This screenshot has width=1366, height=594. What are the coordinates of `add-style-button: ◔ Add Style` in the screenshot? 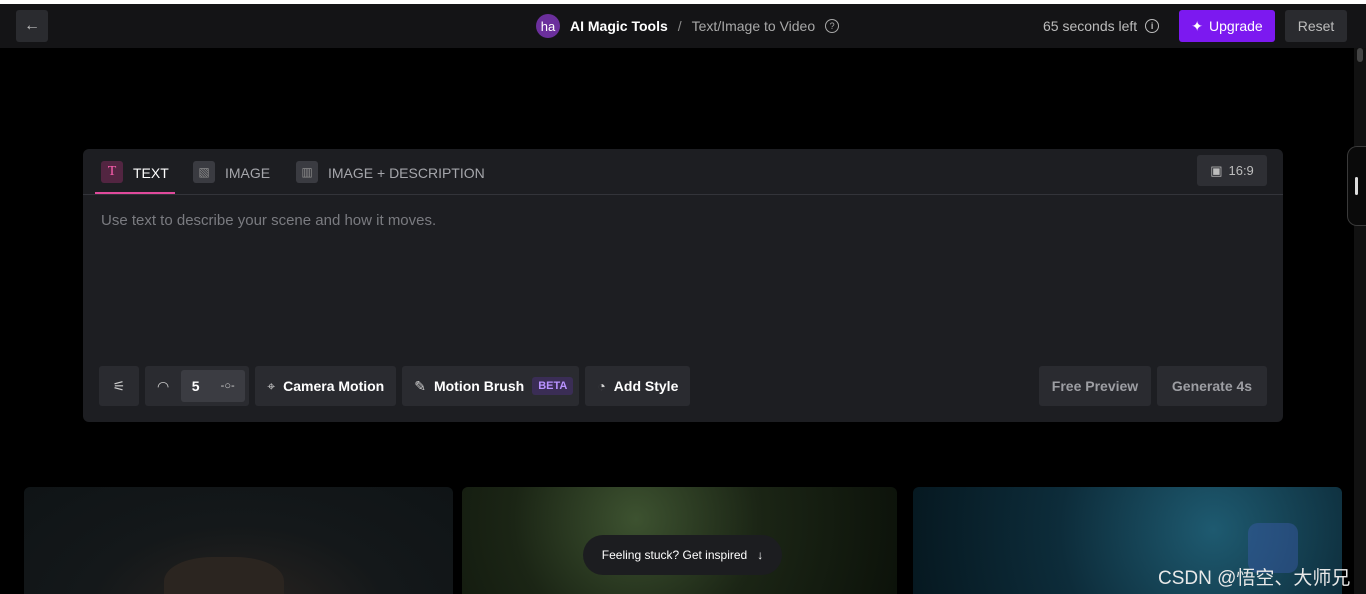 It's located at (638, 386).